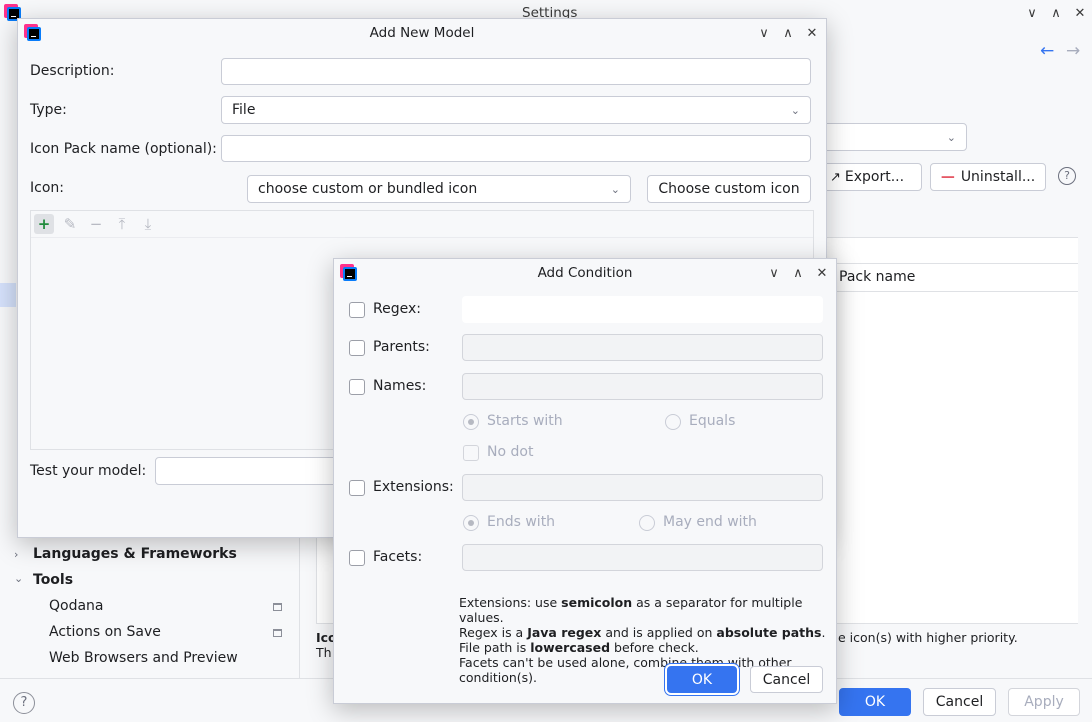  I want to click on add-condition-title: Add Condition, so click(585, 273).